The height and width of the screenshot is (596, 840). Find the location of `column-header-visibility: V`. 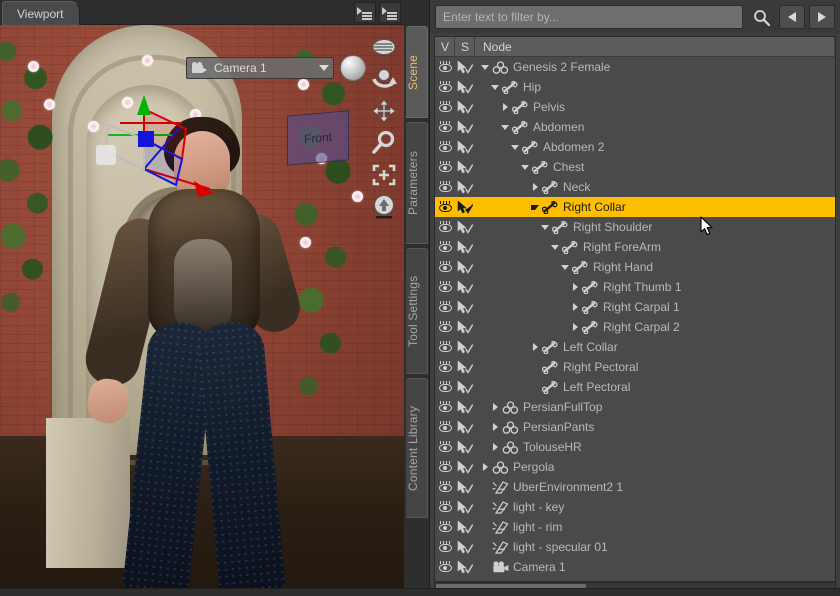

column-header-visibility: V is located at coordinates (445, 47).